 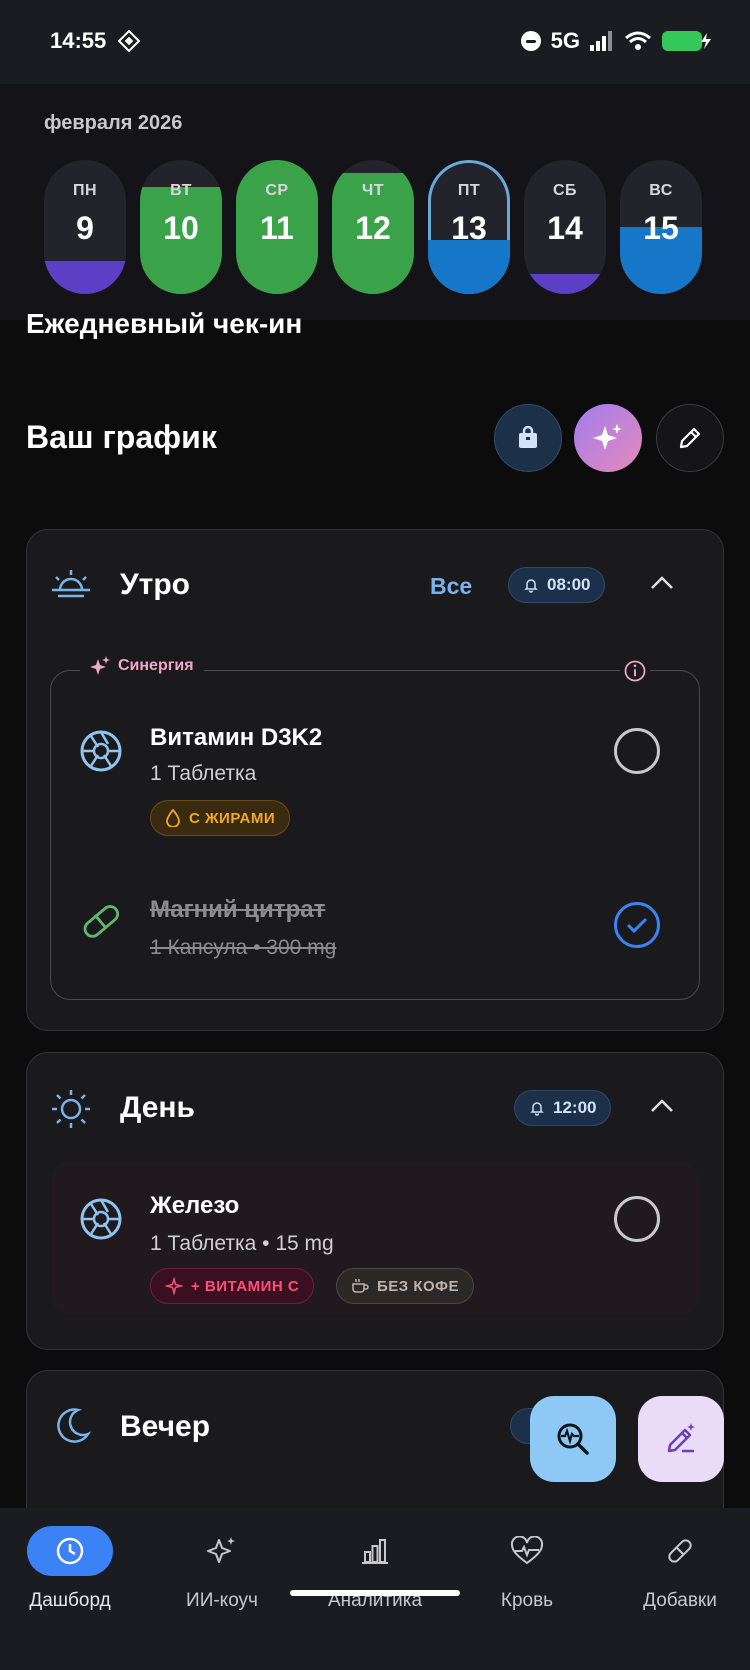 I want to click on checkmark-icon, so click(x=637, y=925).